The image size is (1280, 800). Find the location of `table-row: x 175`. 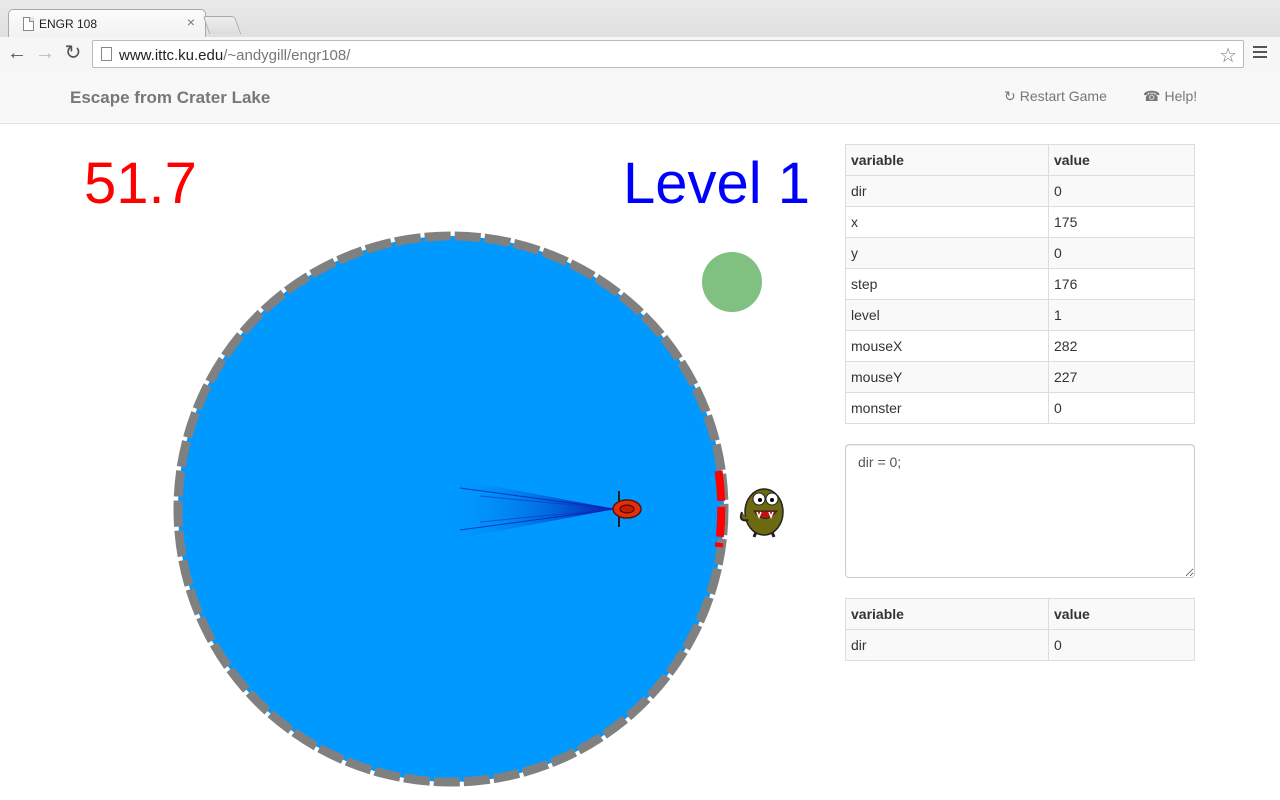

table-row: x 175 is located at coordinates (1020, 222).